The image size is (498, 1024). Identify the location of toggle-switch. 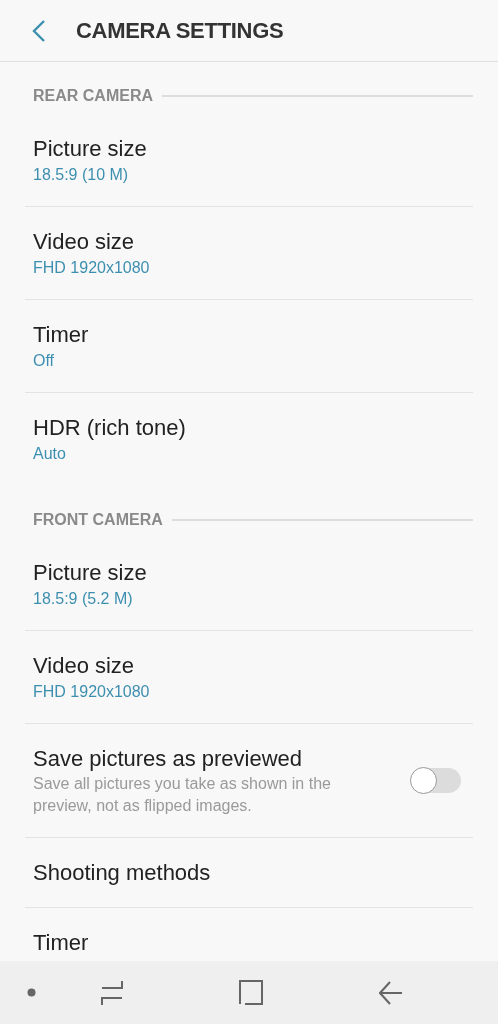
(436, 781).